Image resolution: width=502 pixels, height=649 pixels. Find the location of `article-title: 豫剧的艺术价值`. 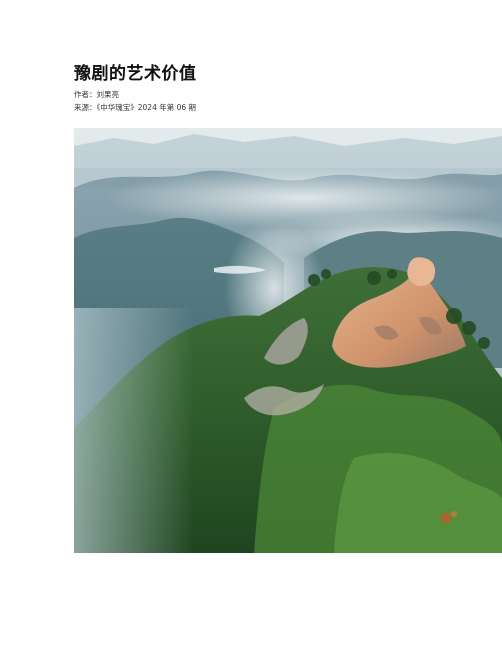

article-title: 豫剧的艺术价值 is located at coordinates (135, 74).